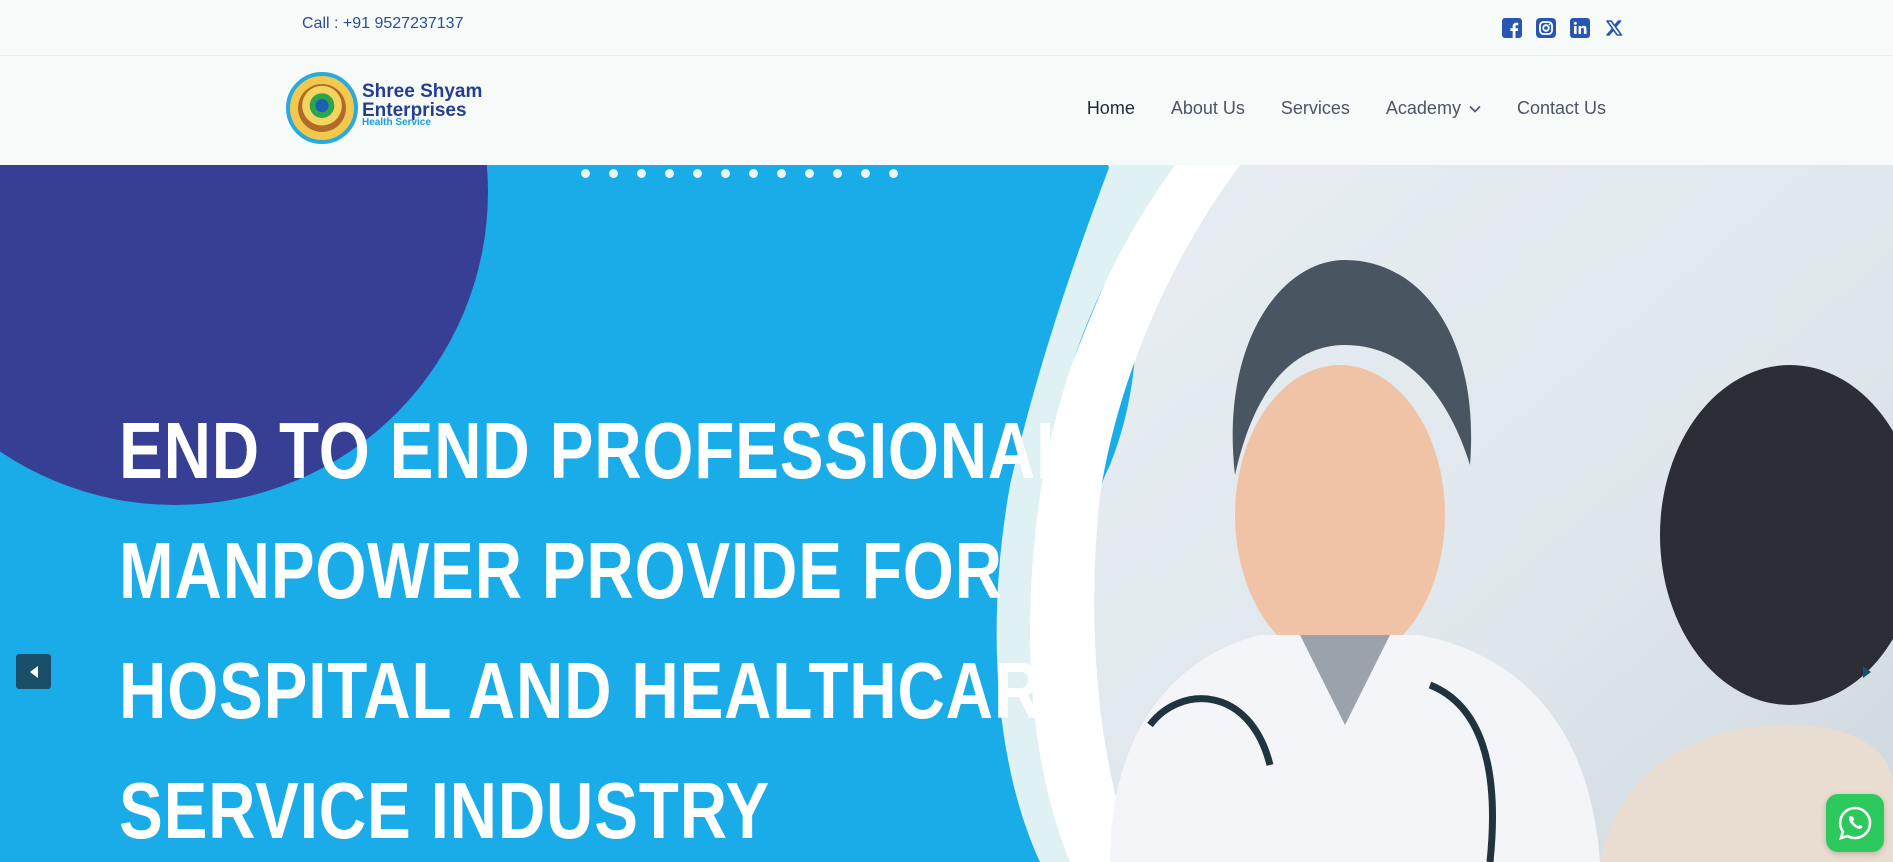 The width and height of the screenshot is (1893, 862). I want to click on caret-left-icon, so click(33, 671).